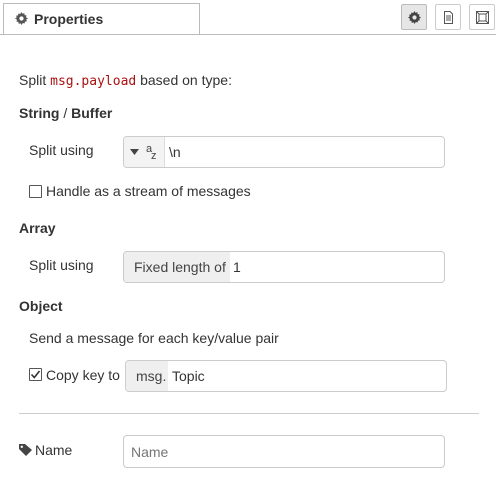 This screenshot has height=496, width=496. What do you see at coordinates (93, 81) in the screenshot?
I see `intro-code: msg.payload` at bounding box center [93, 81].